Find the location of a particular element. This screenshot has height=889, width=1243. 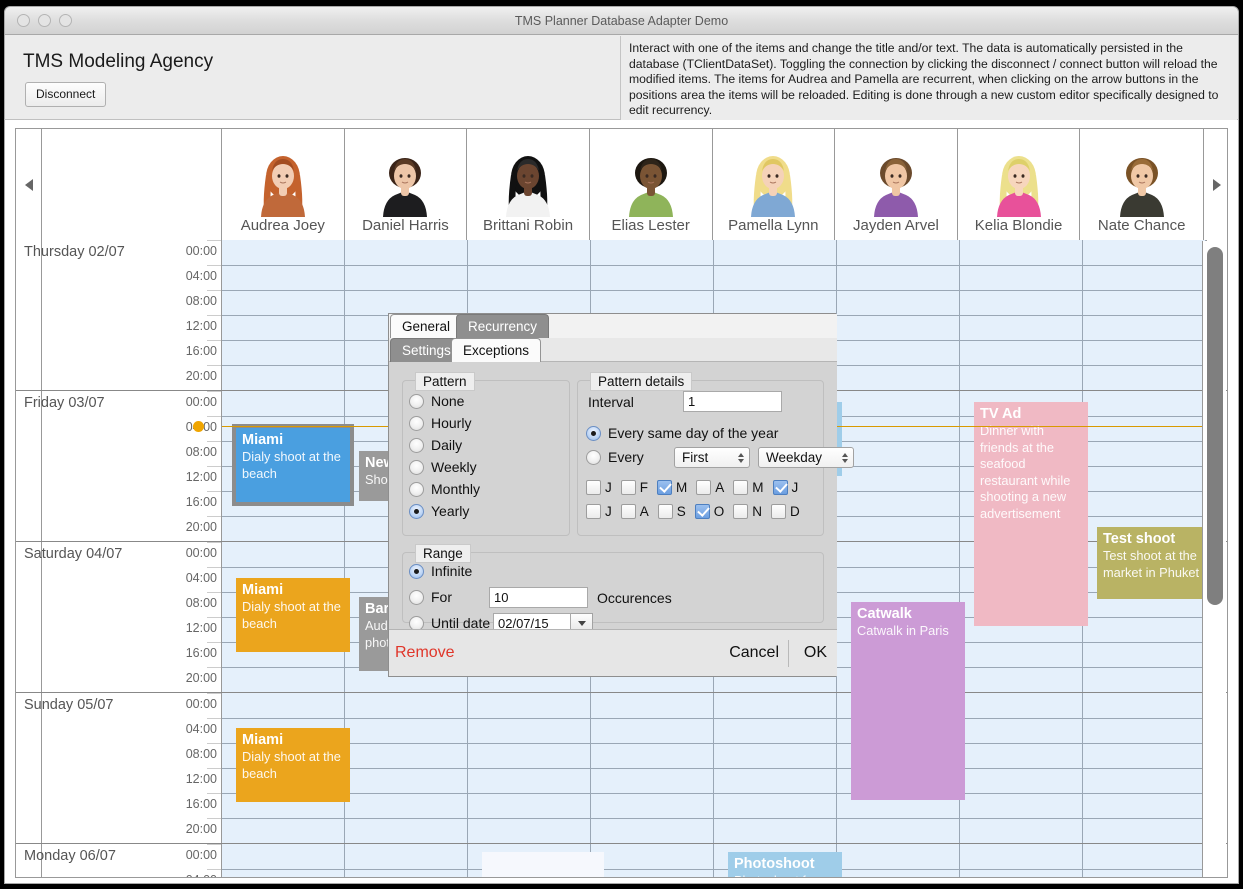

resource-column-header-4: Pamella Lynn is located at coordinates (774, 184).